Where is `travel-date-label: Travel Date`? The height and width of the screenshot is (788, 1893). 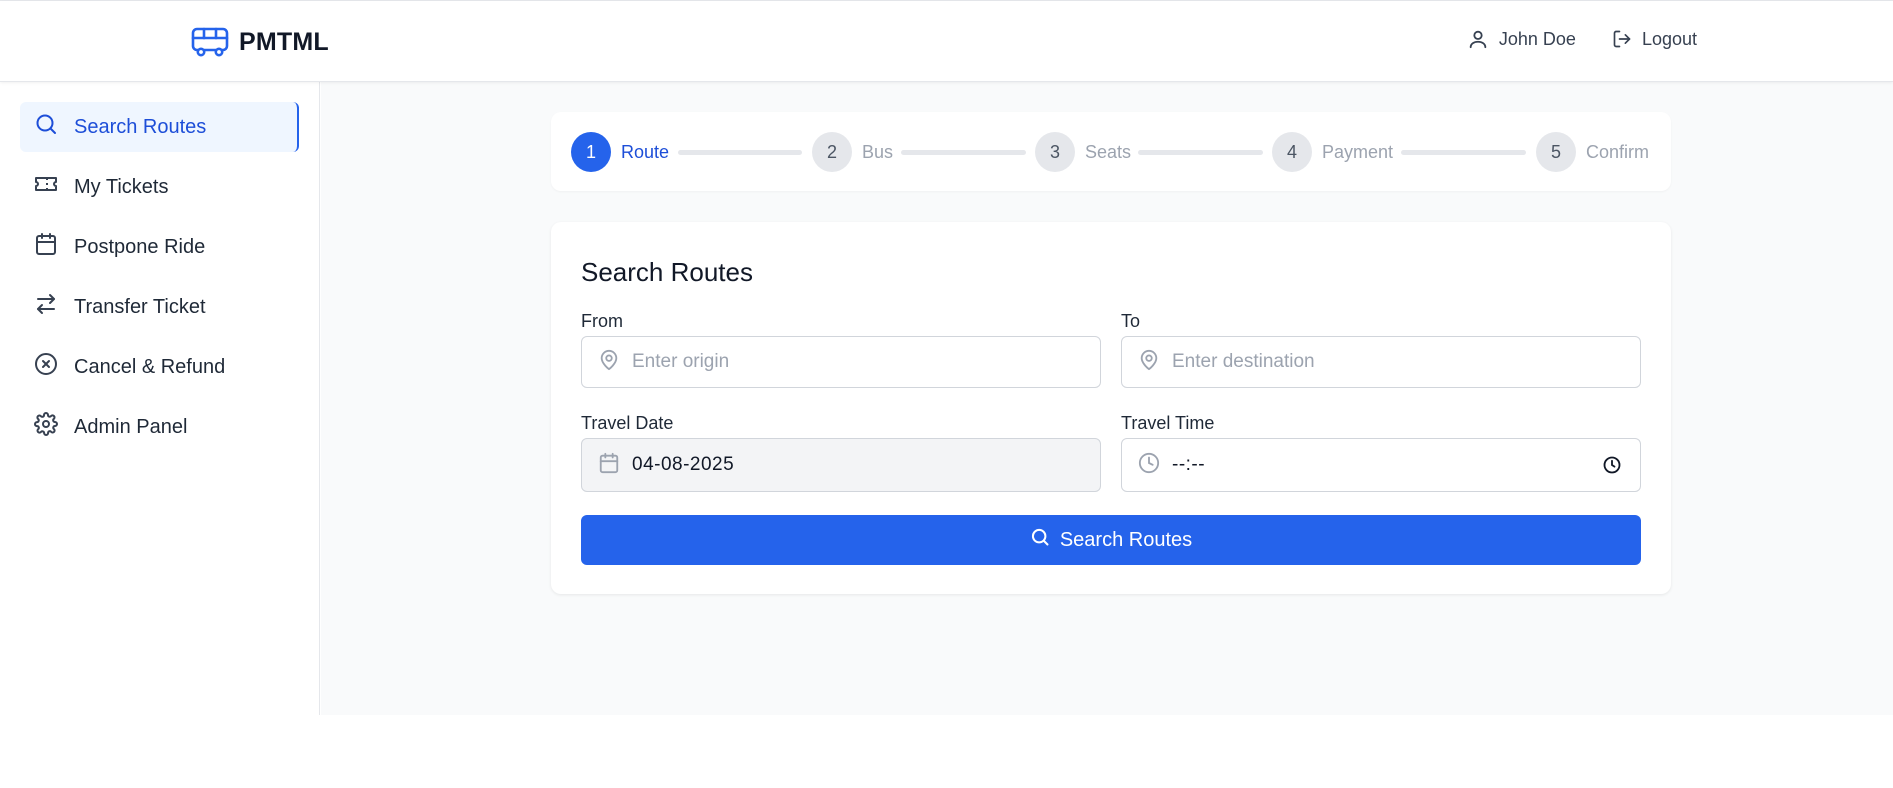
travel-date-label: Travel Date is located at coordinates (627, 423).